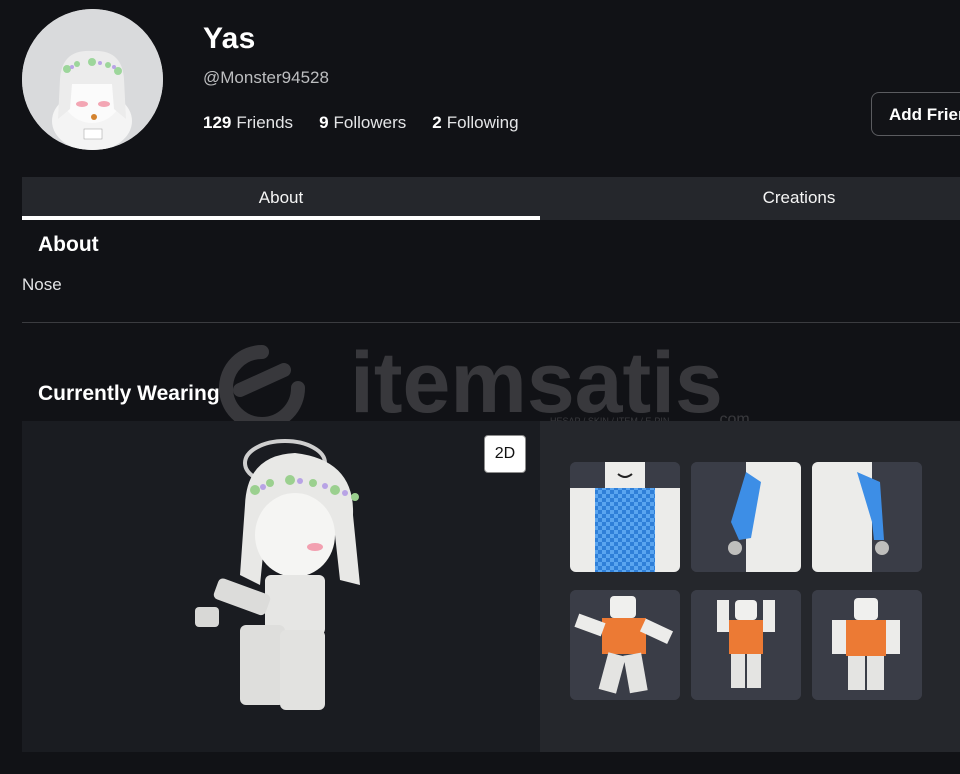  Describe the element at coordinates (281, 198) in the screenshot. I see `tab-about: About` at that location.